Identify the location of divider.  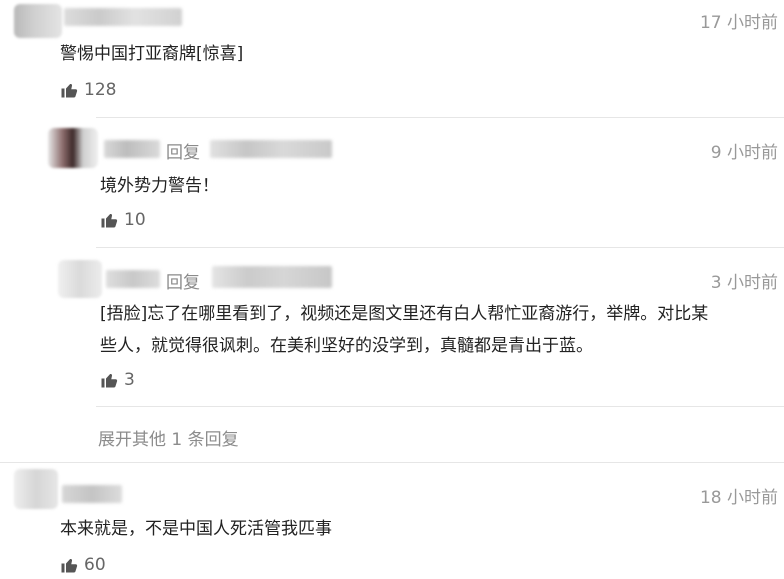
(440, 406).